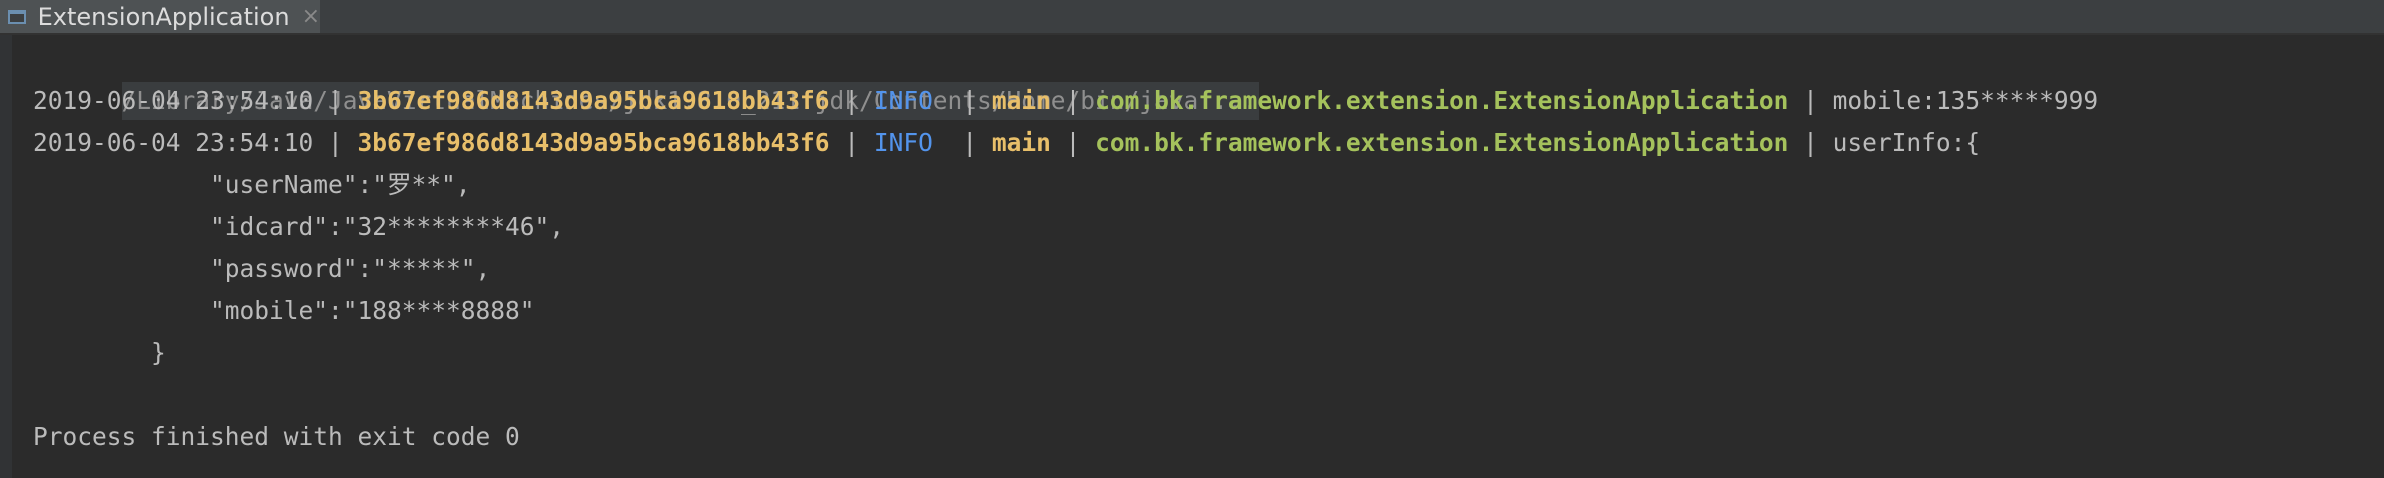 The width and height of the screenshot is (2384, 478). What do you see at coordinates (1192, 17) in the screenshot?
I see `run-tab-bar: ExtensionApplication ×` at bounding box center [1192, 17].